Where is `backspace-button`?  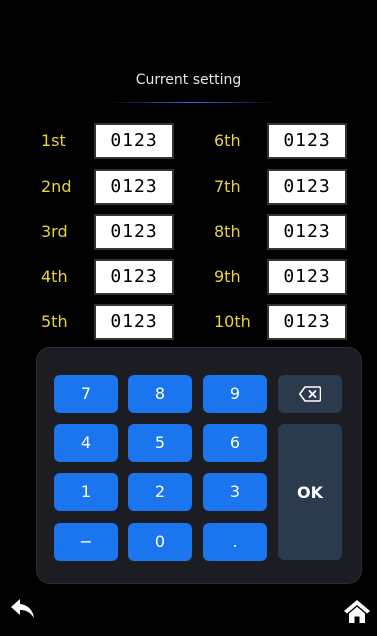 backspace-button is located at coordinates (310, 394).